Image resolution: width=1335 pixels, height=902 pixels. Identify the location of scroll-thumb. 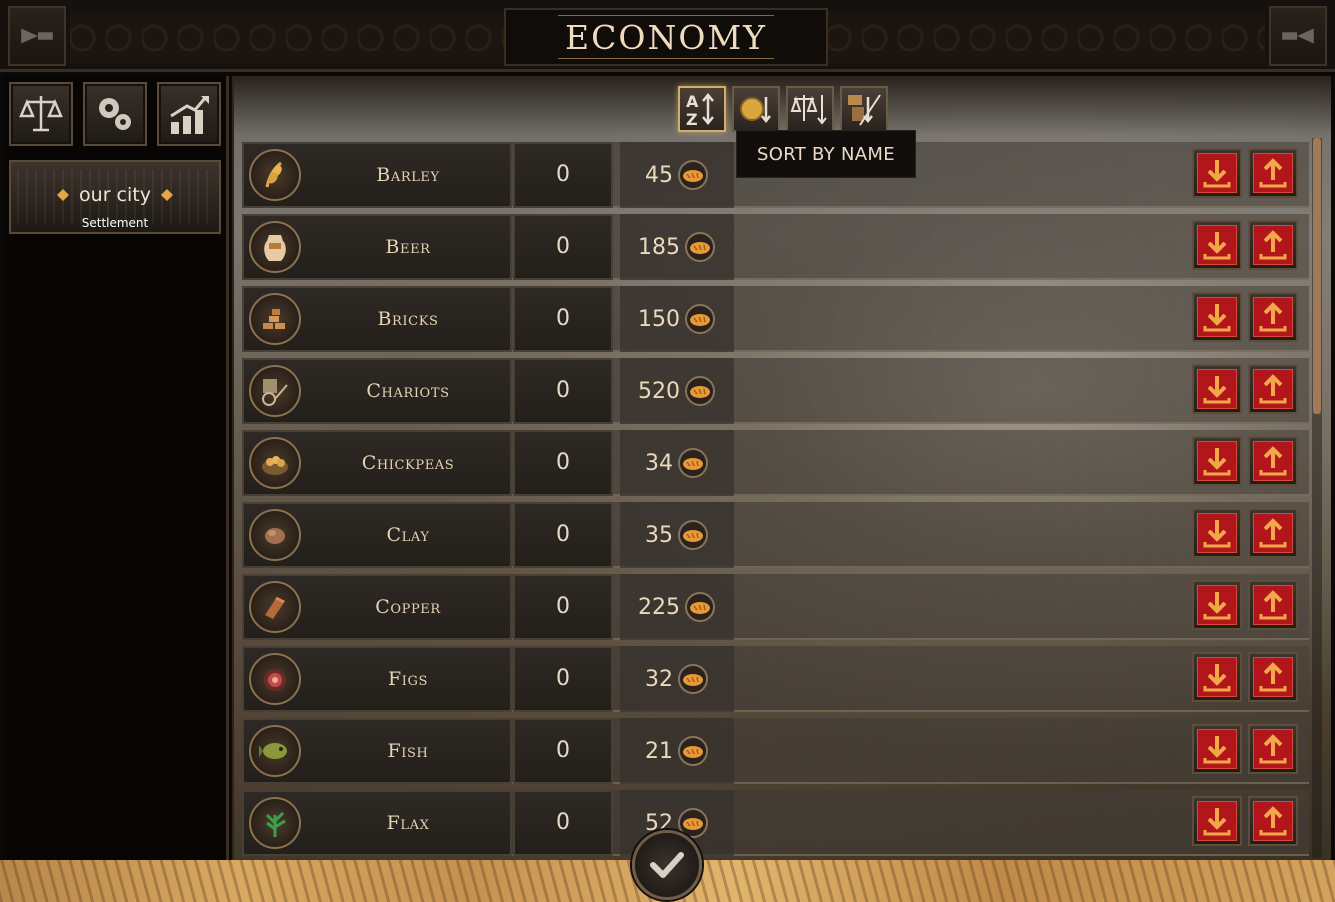
(1317, 276).